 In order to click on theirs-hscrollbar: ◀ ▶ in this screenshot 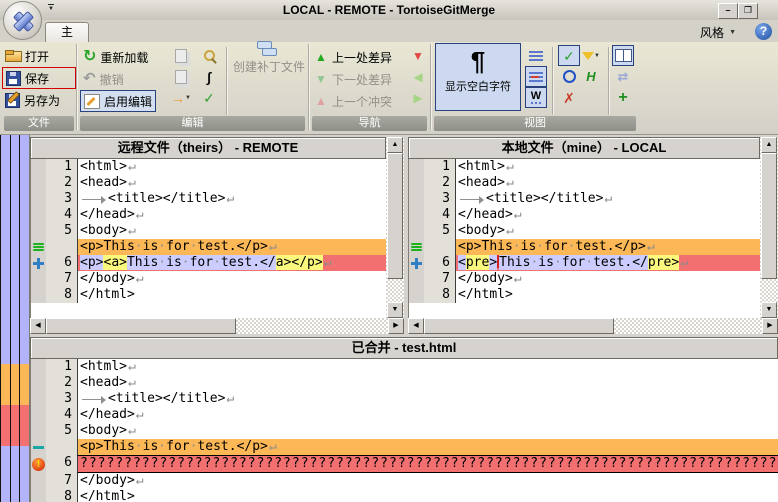, I will do `click(217, 326)`.